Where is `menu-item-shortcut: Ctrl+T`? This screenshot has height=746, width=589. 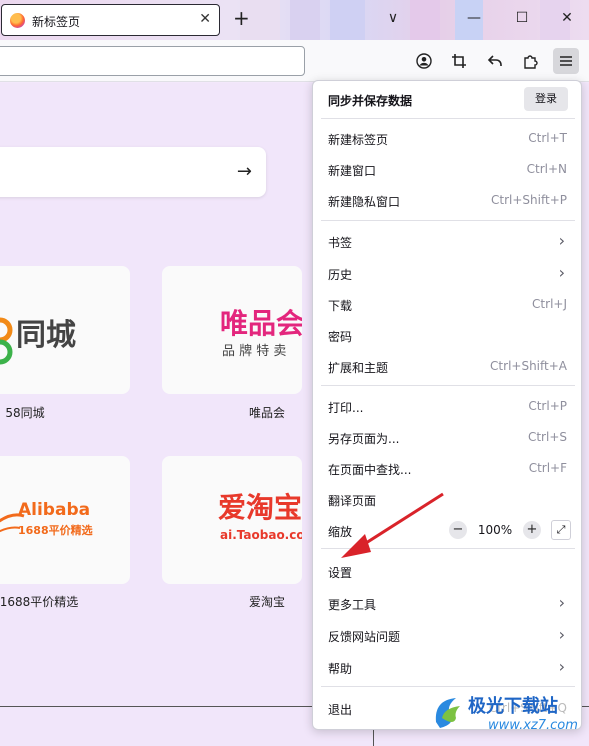 menu-item-shortcut: Ctrl+T is located at coordinates (547, 138).